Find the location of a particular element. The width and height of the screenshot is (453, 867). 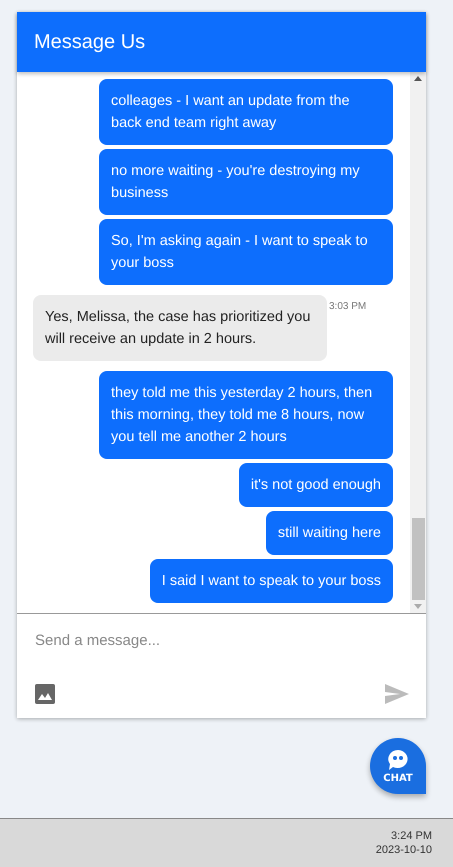

message-time: 3:03 PM is located at coordinates (347, 306).